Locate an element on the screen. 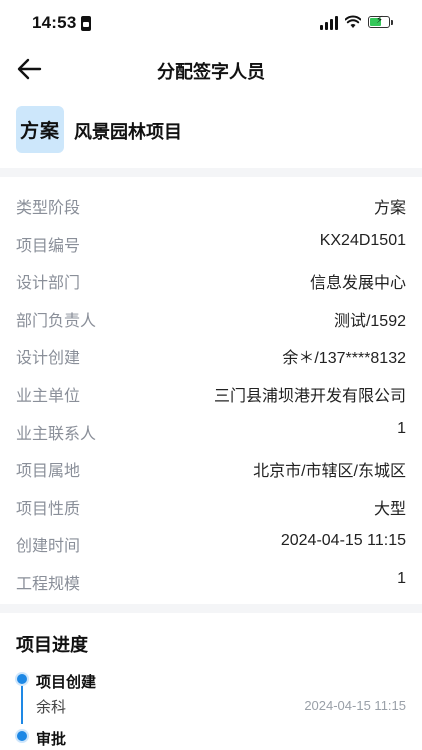  detail-label: 业主联系人 is located at coordinates (56, 434).